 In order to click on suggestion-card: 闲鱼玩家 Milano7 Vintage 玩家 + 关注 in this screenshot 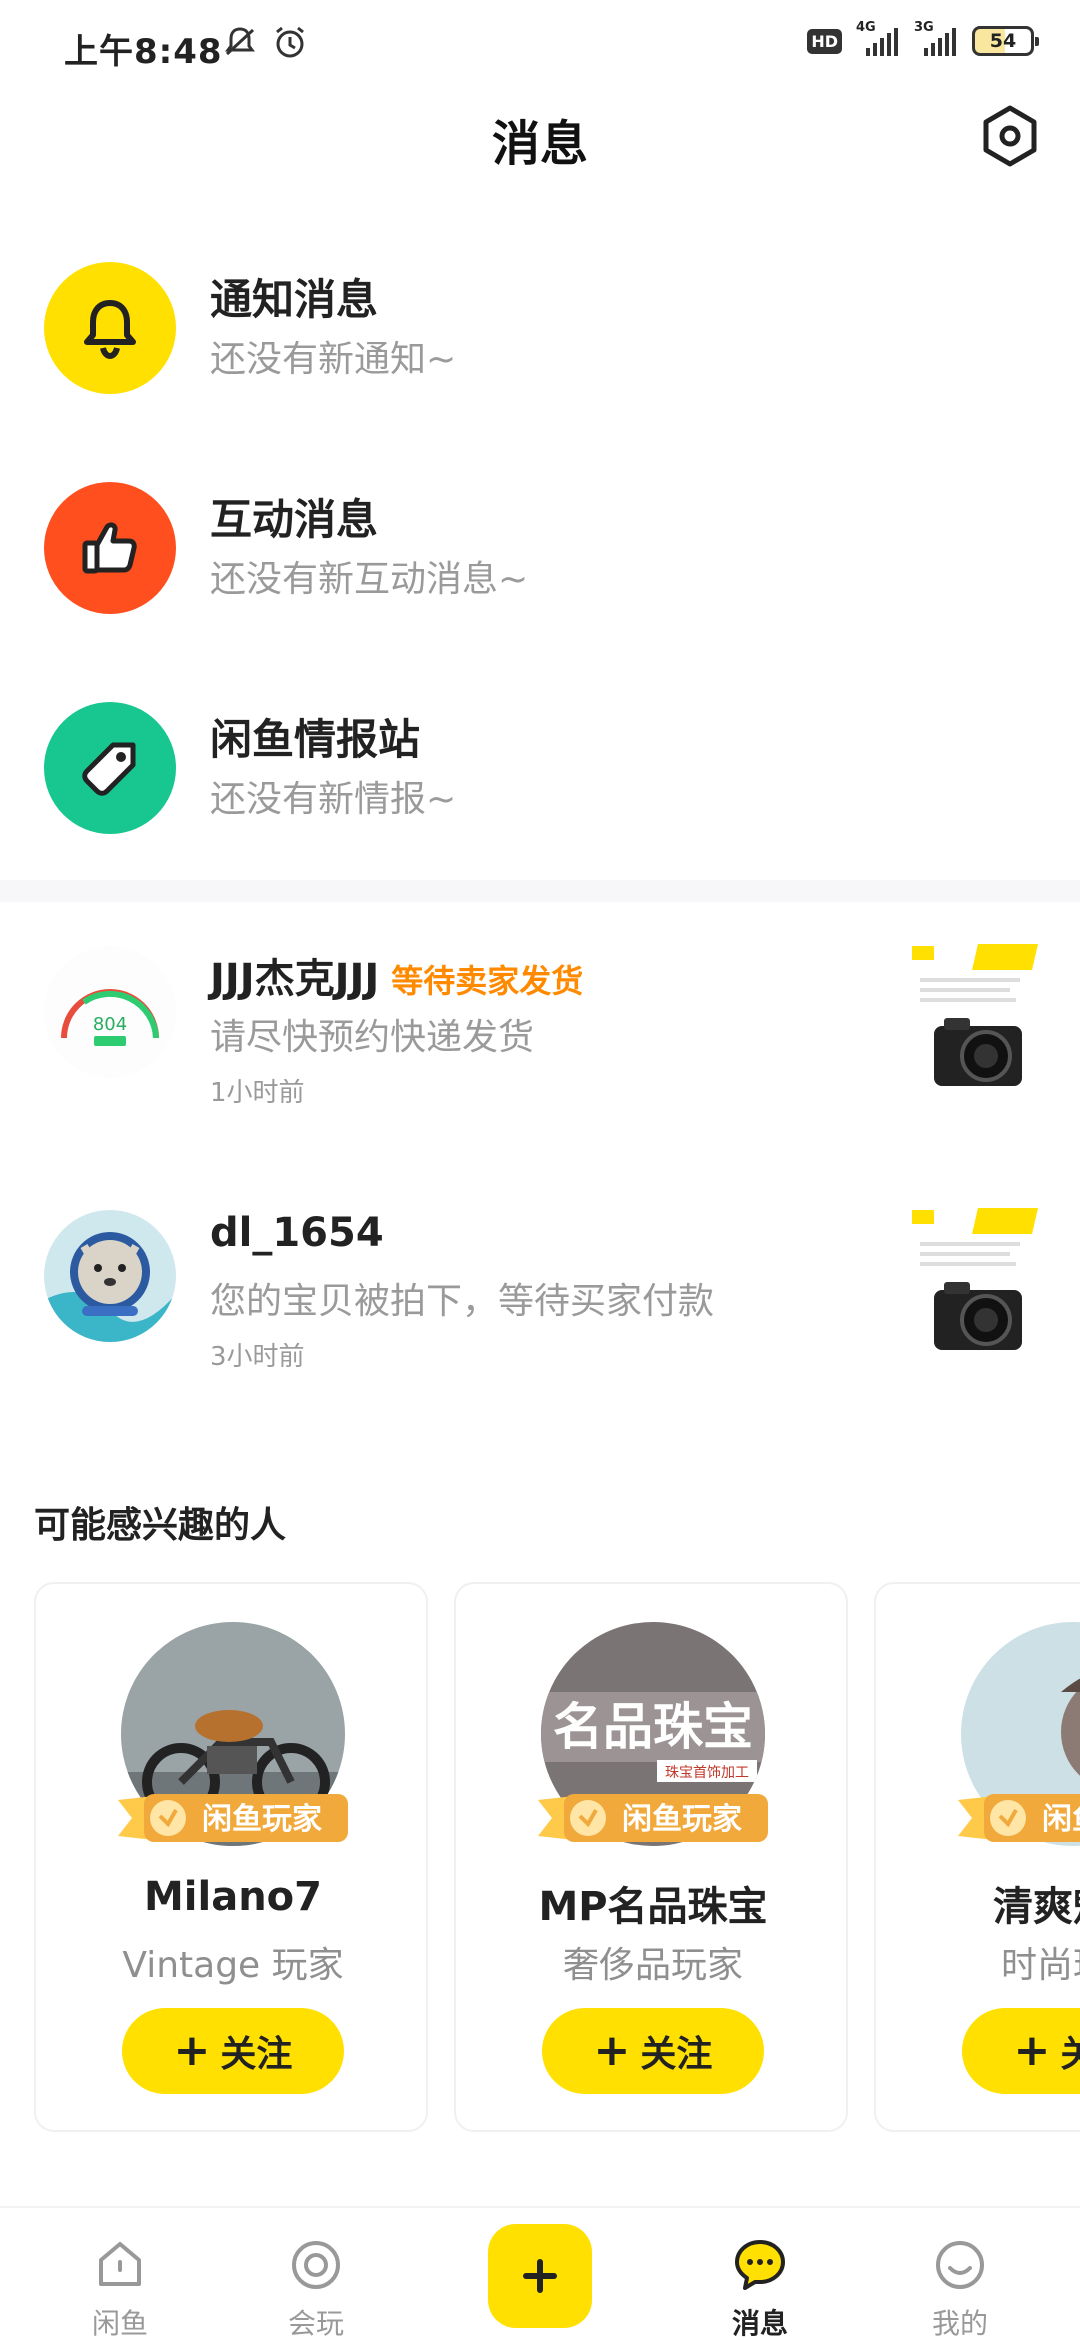, I will do `click(231, 1857)`.